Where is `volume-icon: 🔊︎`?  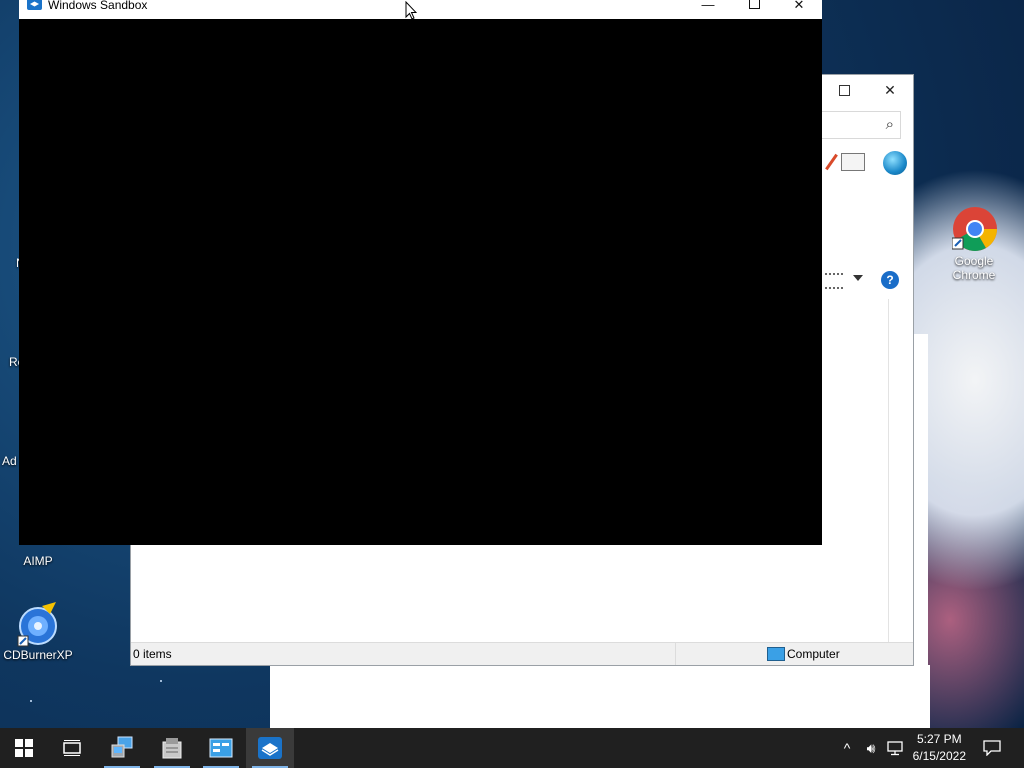 volume-icon: 🔊︎ is located at coordinates (871, 747).